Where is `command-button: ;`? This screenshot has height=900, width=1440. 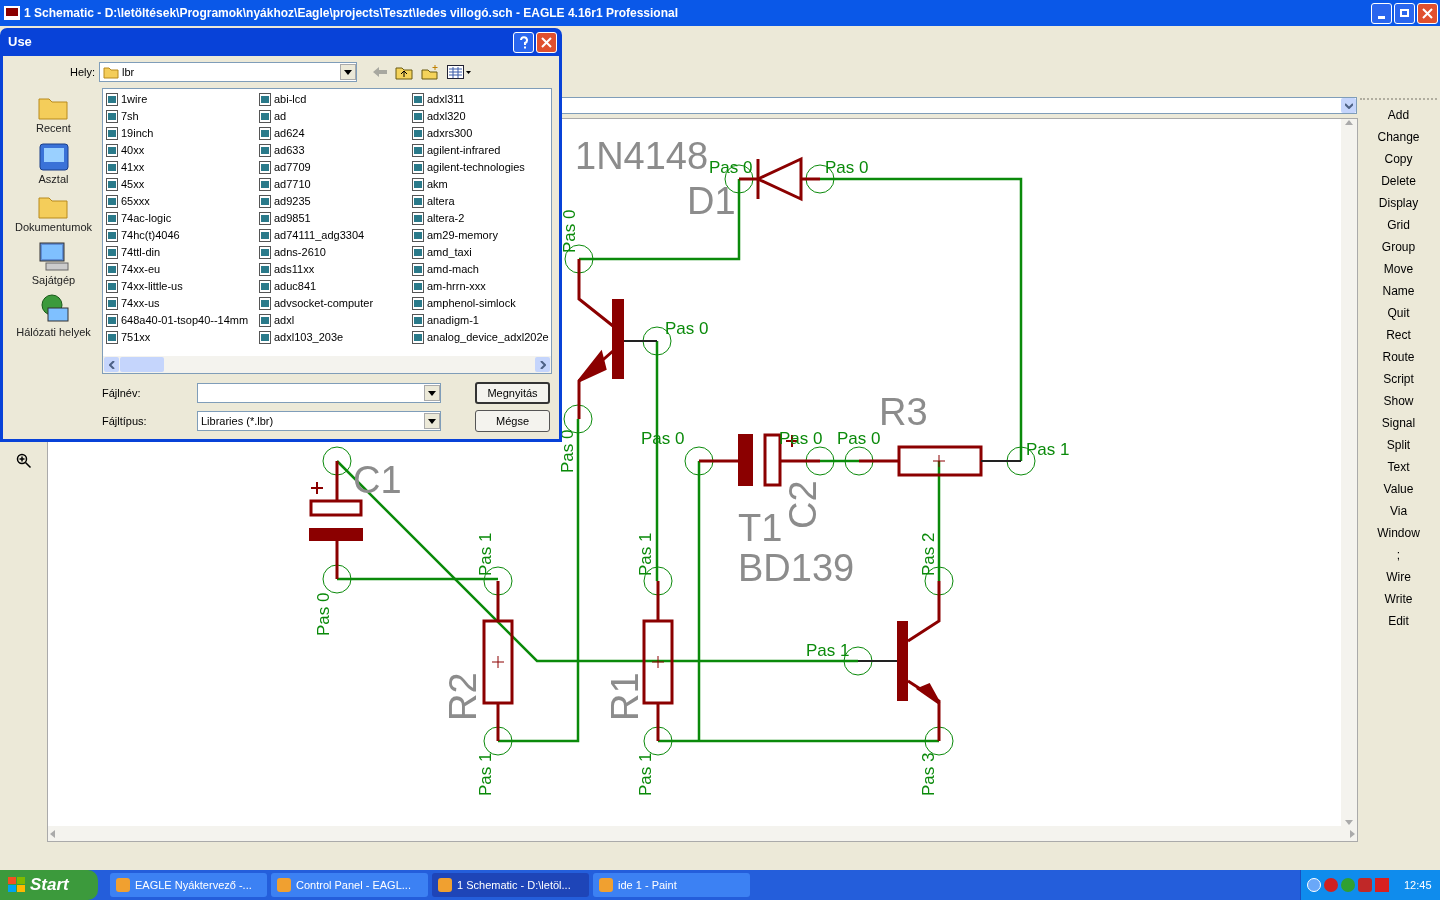 command-button: ; is located at coordinates (1398, 555).